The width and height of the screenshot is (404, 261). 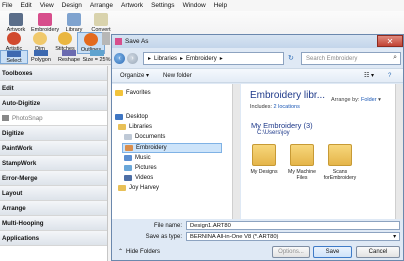 What do you see at coordinates (69, 53) in the screenshot?
I see `reshape-icon` at bounding box center [69, 53].